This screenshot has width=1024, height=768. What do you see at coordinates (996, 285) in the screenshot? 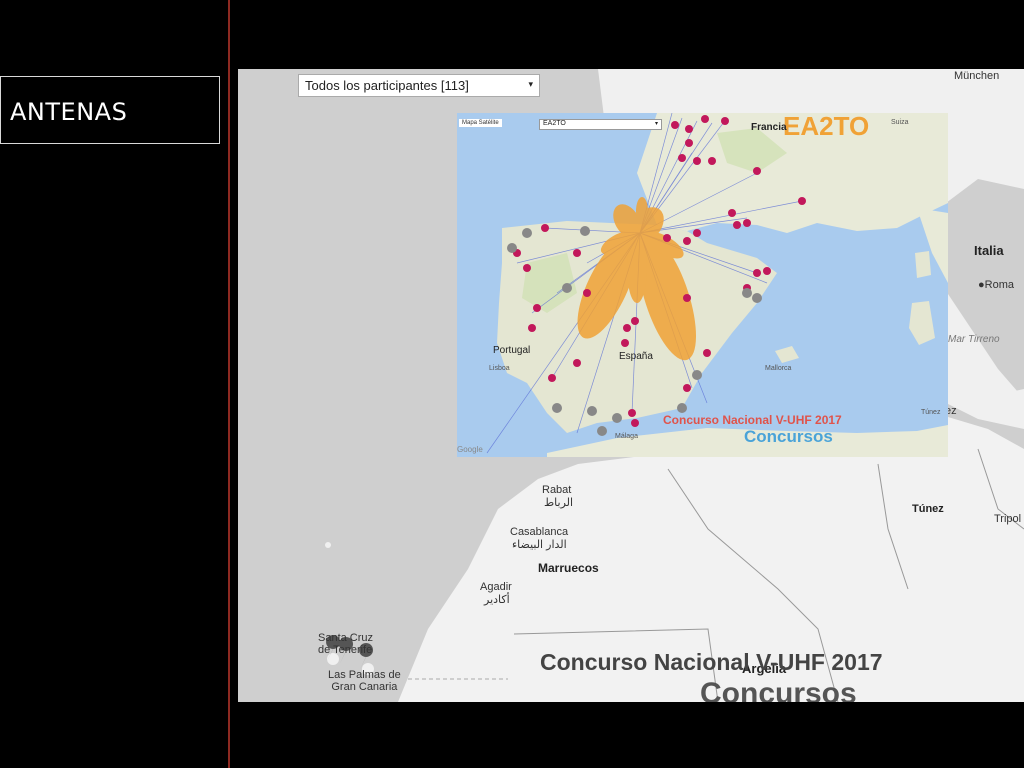
I see `label-roma: ●Roma` at bounding box center [996, 285].